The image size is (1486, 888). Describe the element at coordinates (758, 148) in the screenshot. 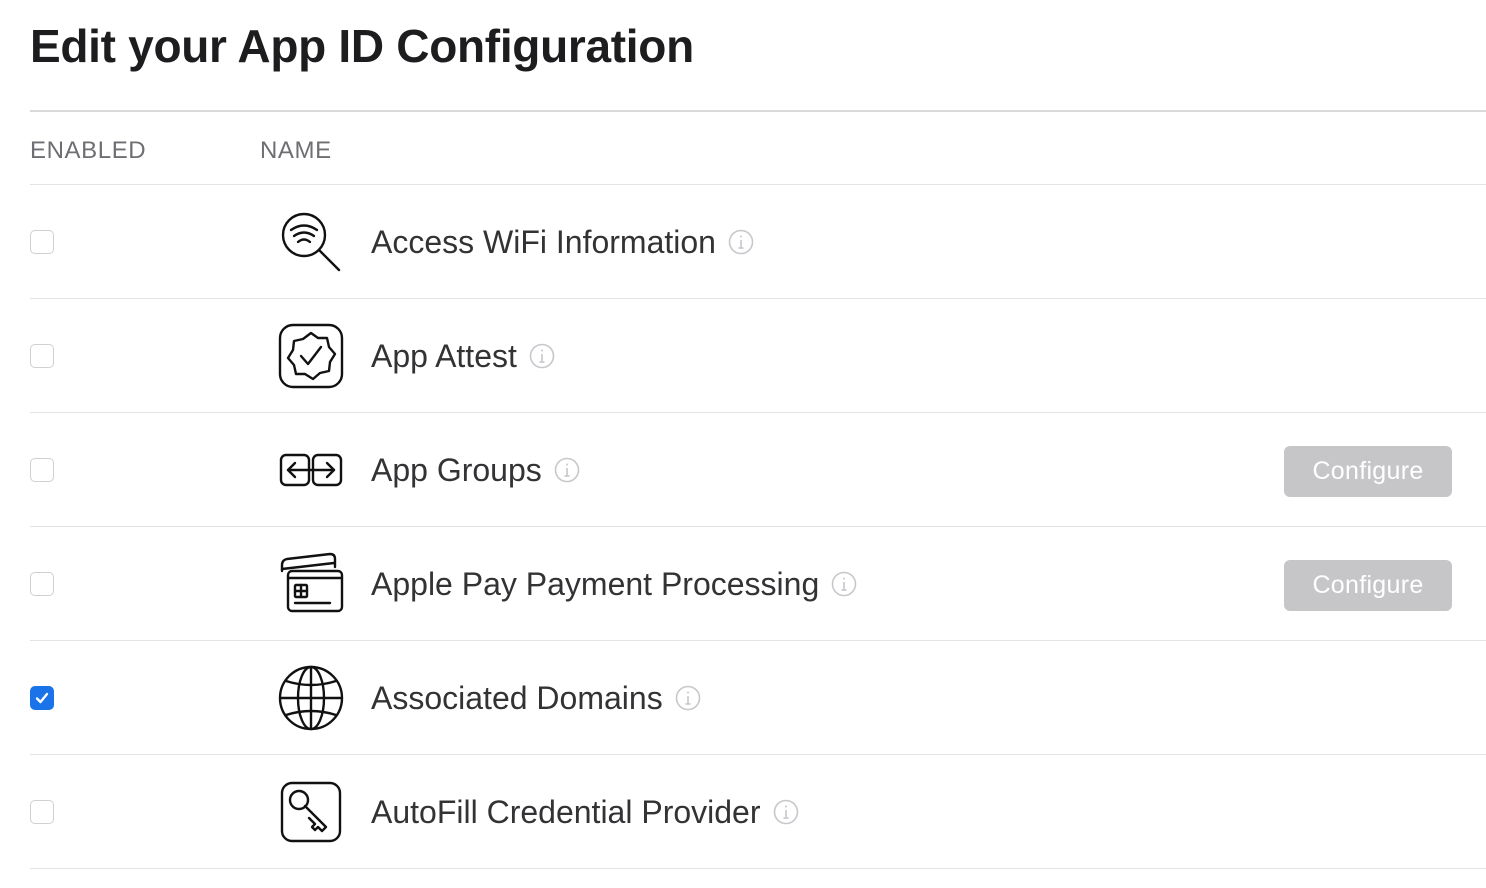

I see `table-header: ENABLED NAME` at that location.